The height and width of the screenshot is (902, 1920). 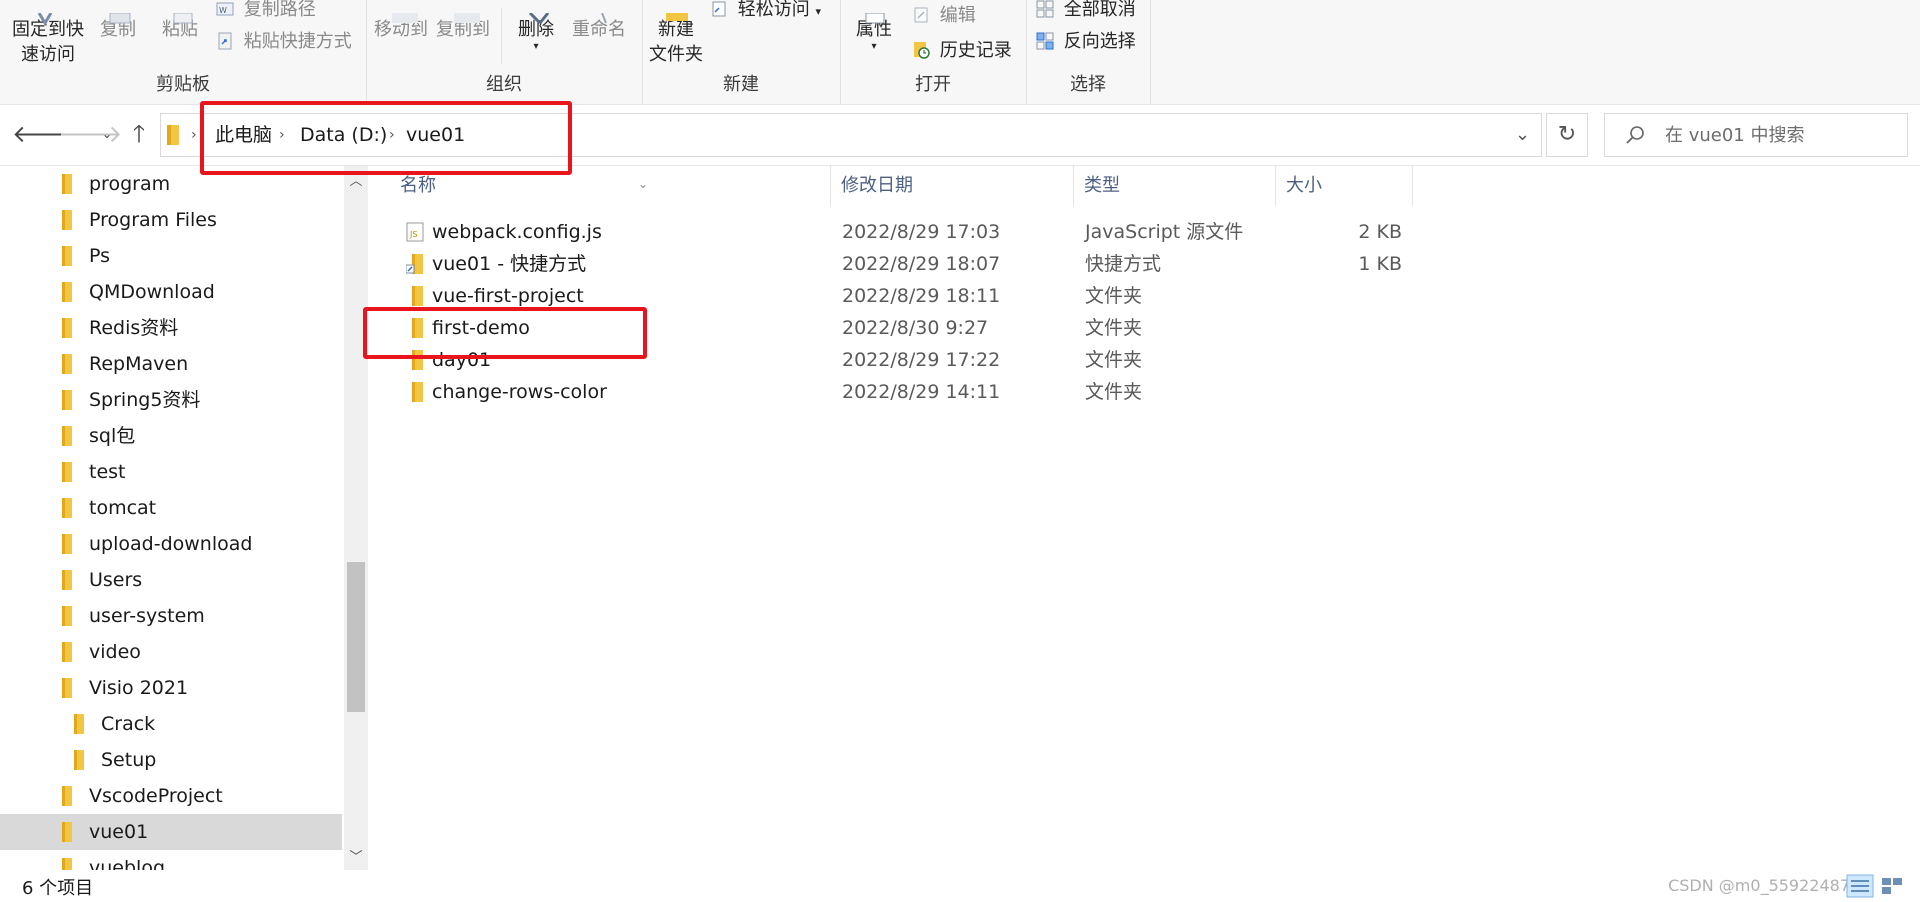 What do you see at coordinates (536, 32) in the screenshot?
I see `delete-button: 删除 ▾` at bounding box center [536, 32].